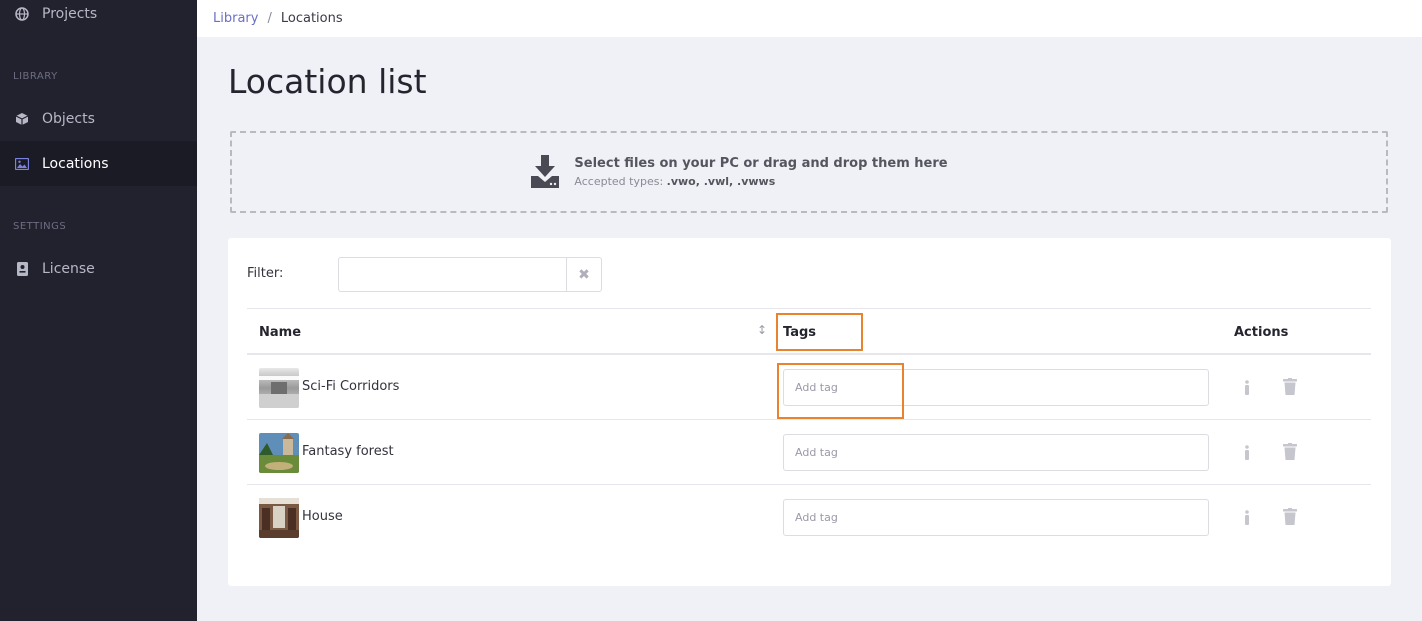 The image size is (1422, 621). What do you see at coordinates (800, 332) in the screenshot?
I see `column-header-tags: Tags` at bounding box center [800, 332].